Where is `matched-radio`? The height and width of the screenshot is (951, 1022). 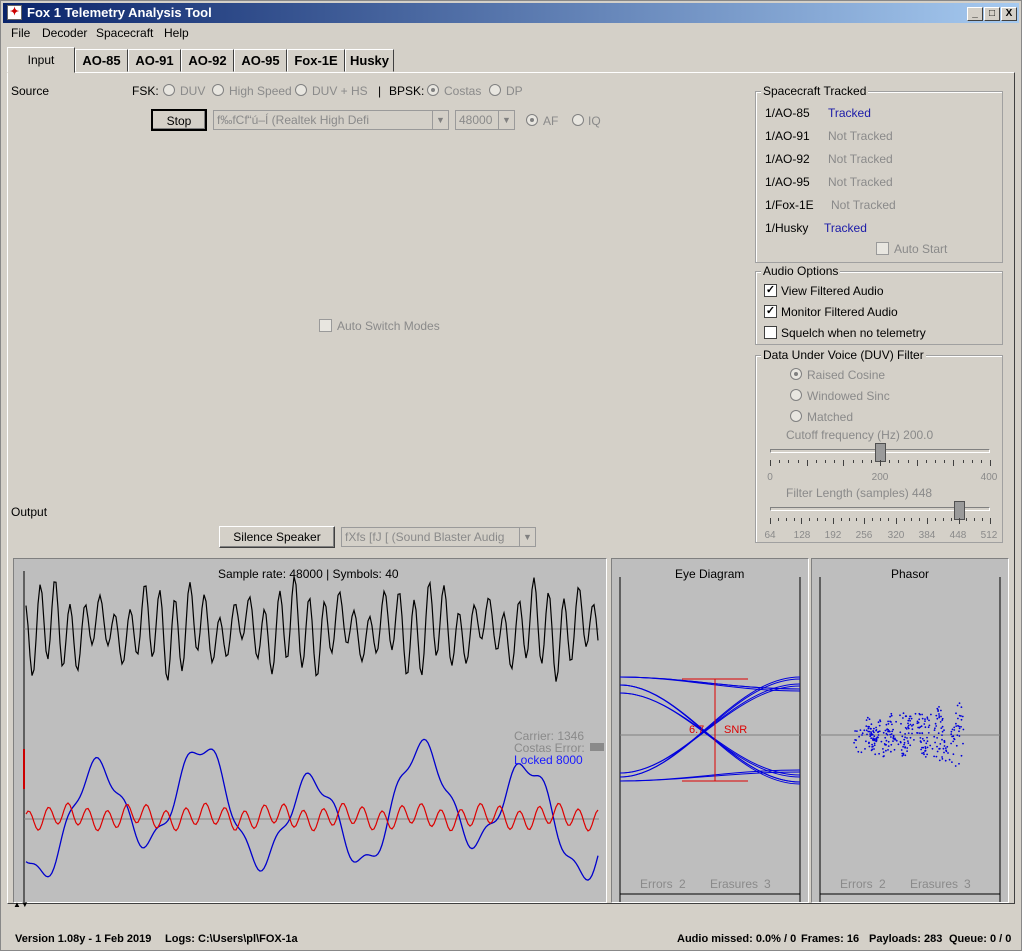
matched-radio is located at coordinates (796, 416).